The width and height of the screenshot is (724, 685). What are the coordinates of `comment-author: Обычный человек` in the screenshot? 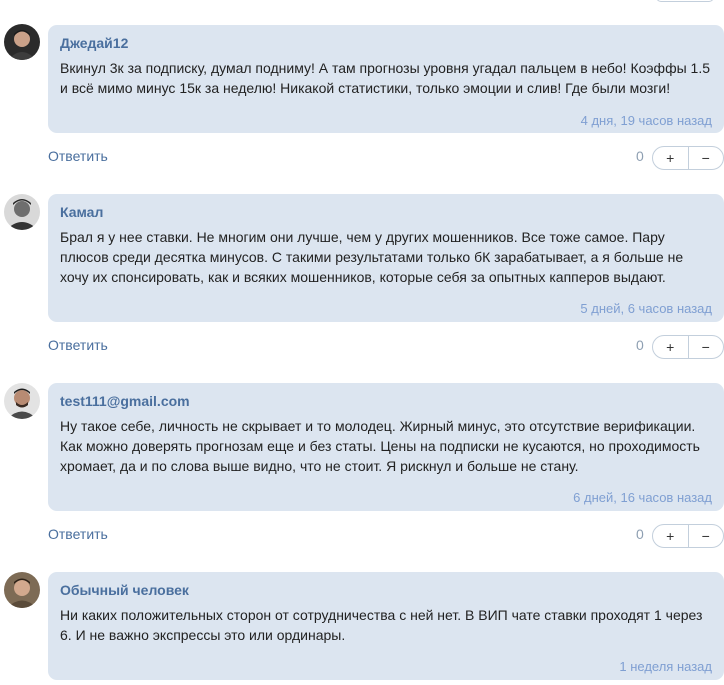 It's located at (386, 590).